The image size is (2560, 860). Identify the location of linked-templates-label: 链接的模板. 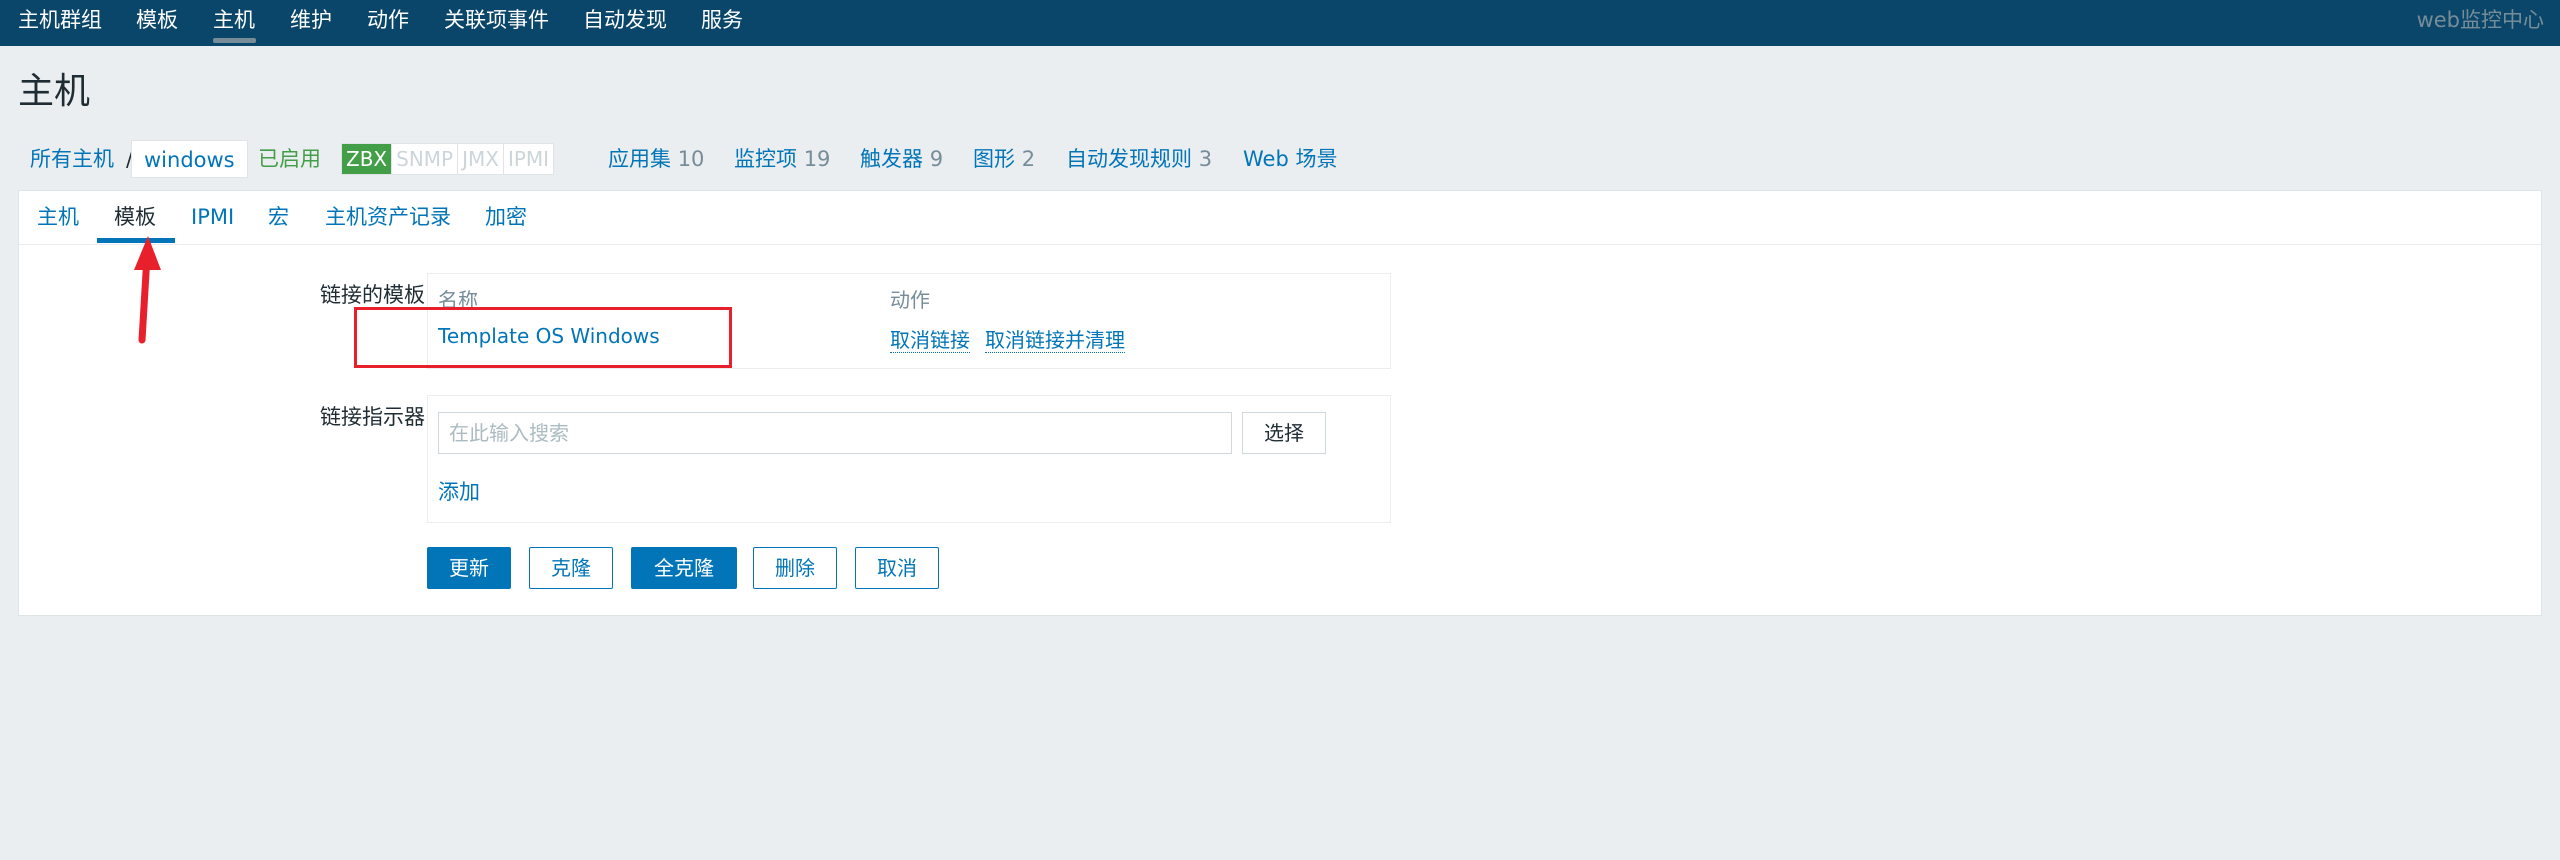
(372, 295).